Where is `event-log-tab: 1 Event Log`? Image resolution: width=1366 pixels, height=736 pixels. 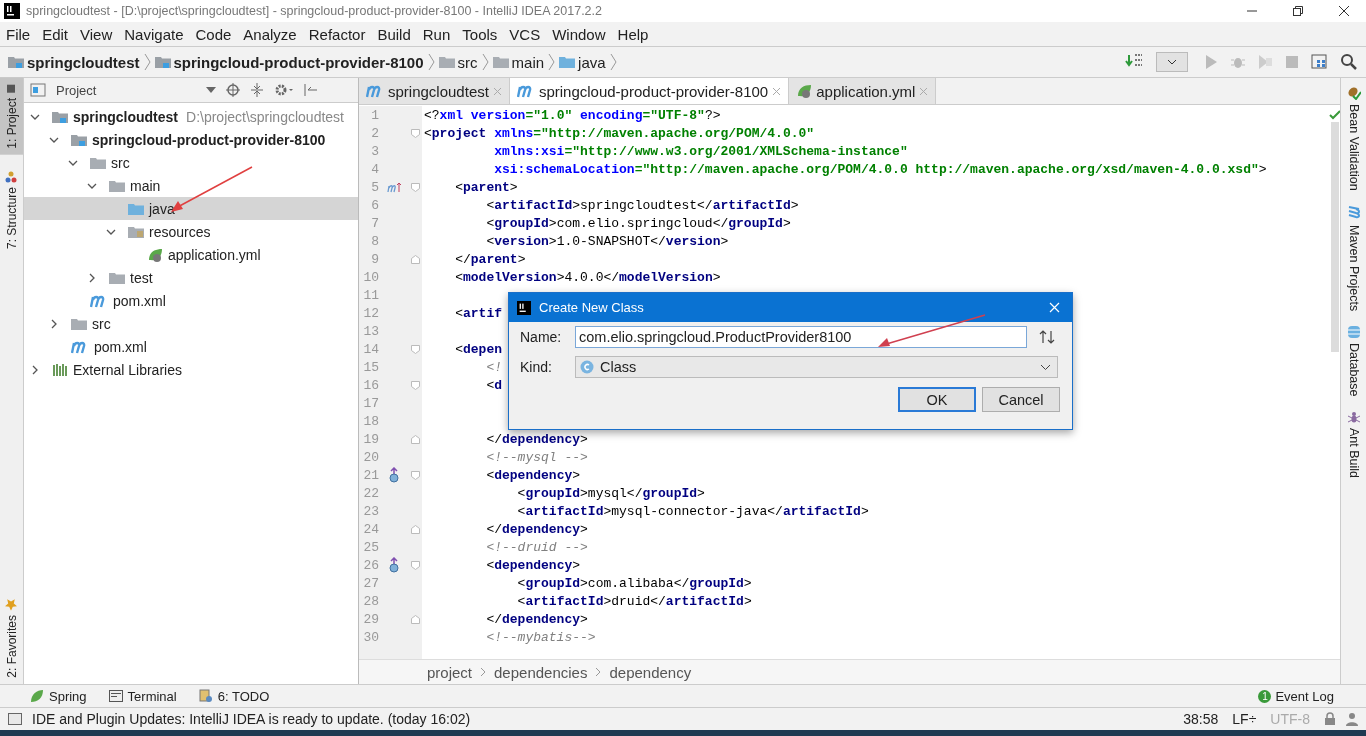
event-log-tab: 1 Event Log is located at coordinates (1296, 696).